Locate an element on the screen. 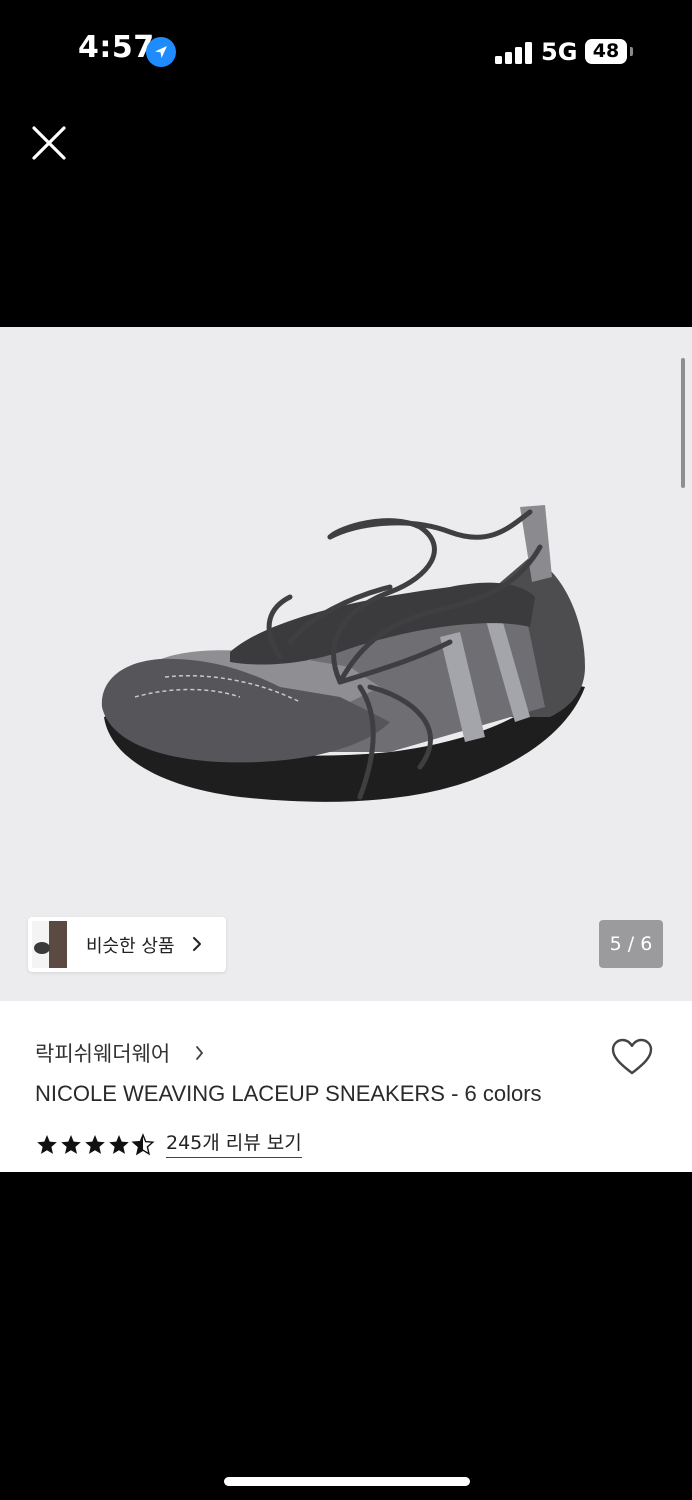 The height and width of the screenshot is (1500, 692). battery-icon: 48 is located at coordinates (606, 51).